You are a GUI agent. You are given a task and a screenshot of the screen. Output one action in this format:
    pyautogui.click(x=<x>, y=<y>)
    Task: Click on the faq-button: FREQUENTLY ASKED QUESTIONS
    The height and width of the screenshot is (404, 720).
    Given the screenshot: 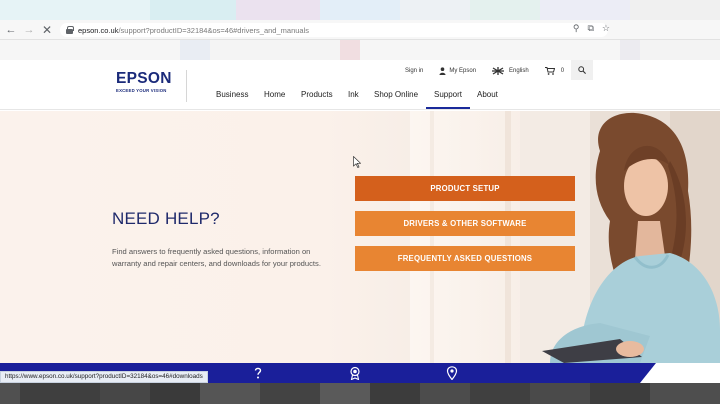 What is the action you would take?
    pyautogui.click(x=465, y=258)
    